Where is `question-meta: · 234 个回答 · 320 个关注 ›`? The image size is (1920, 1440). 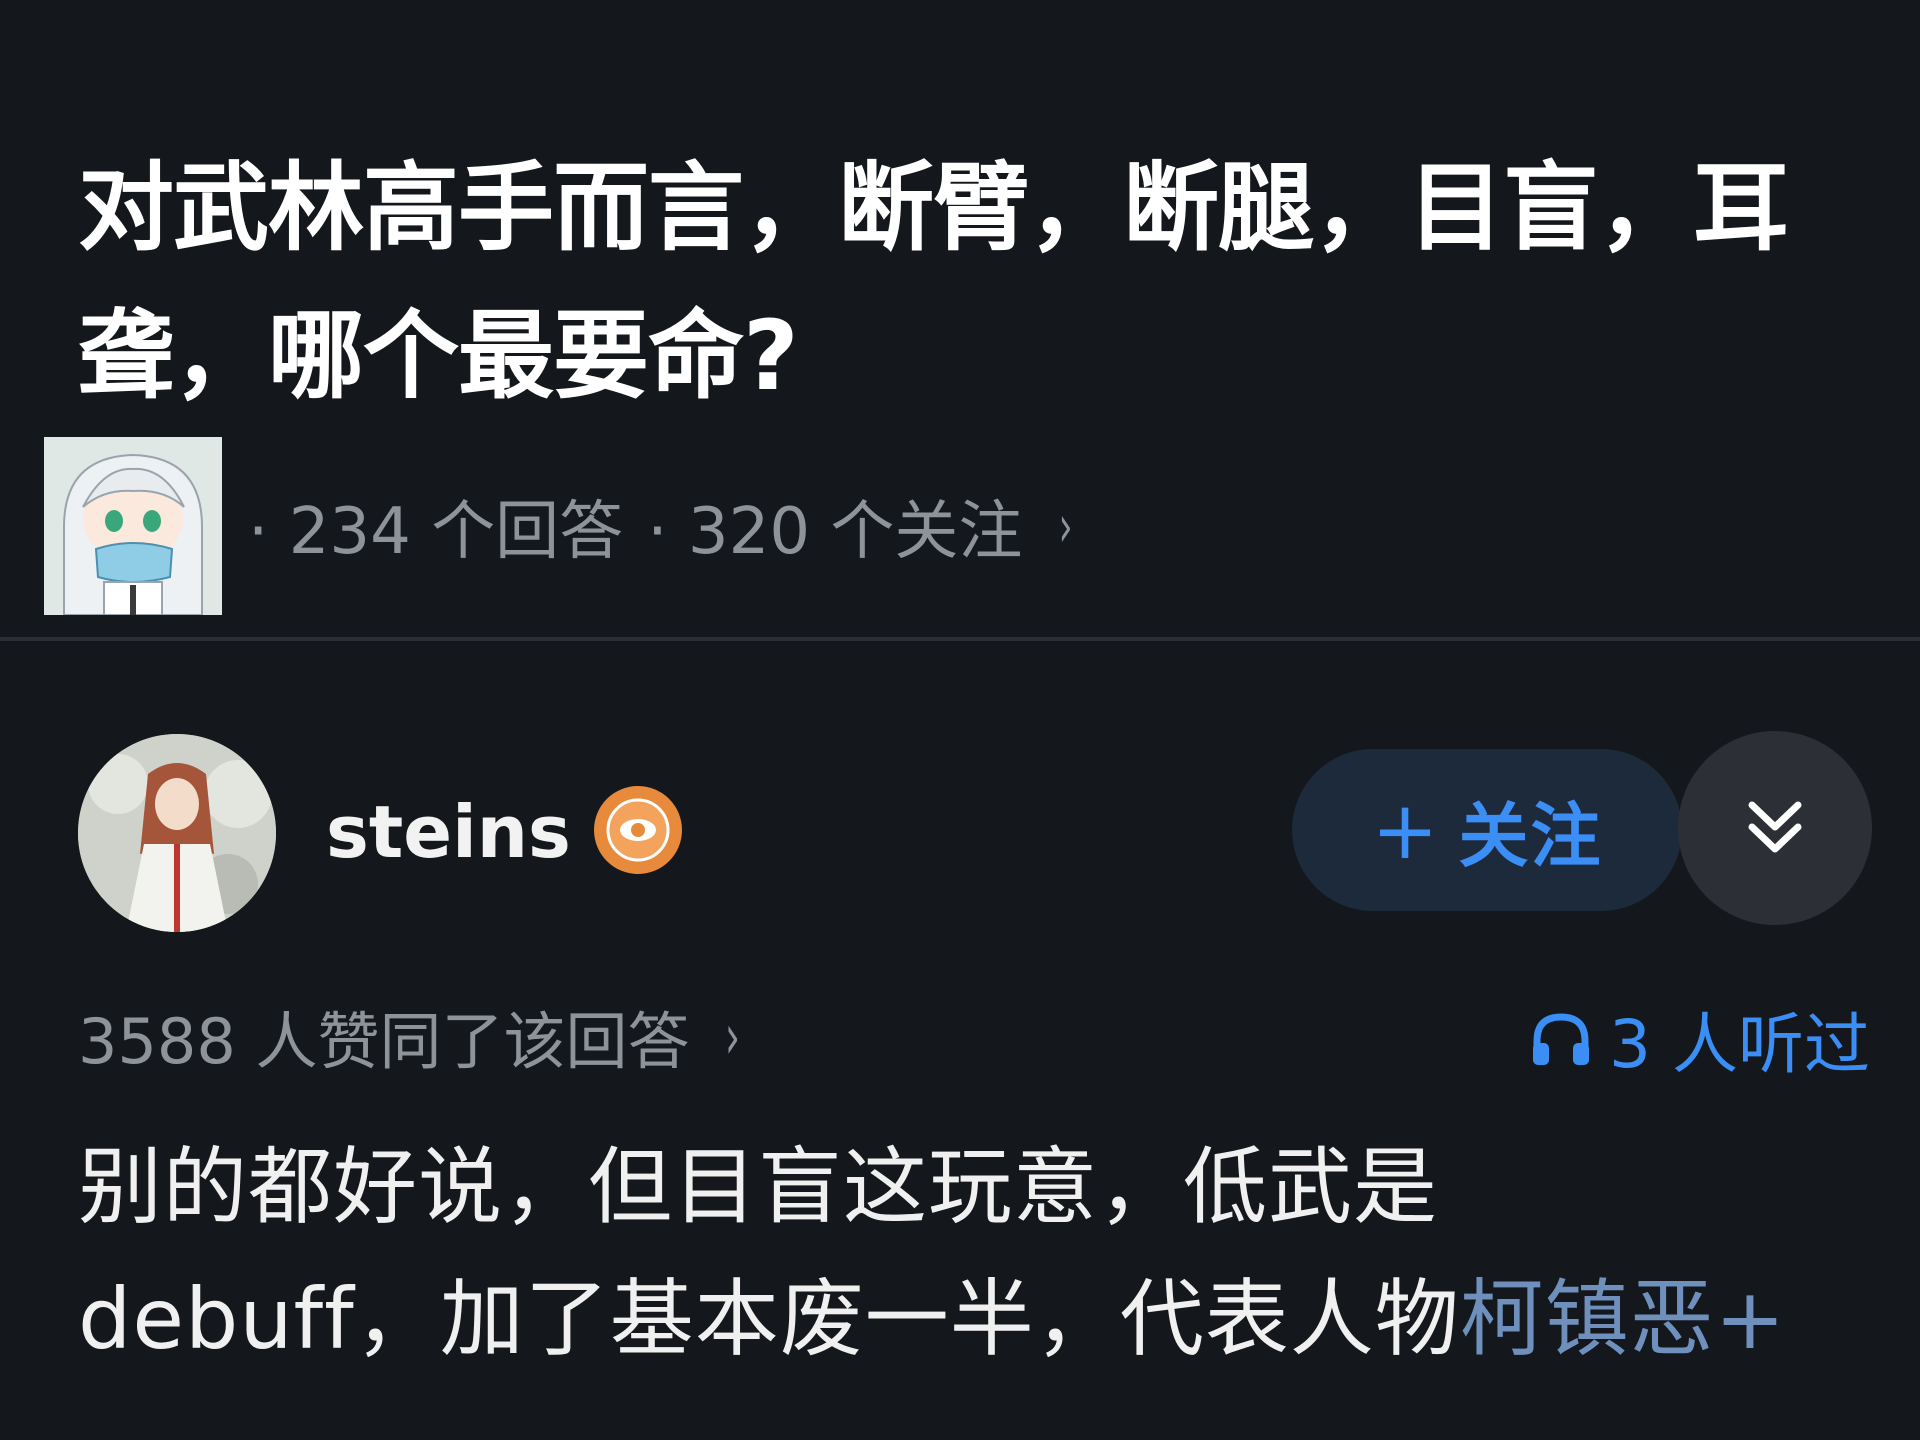 question-meta: · 234 个回答 · 320 个关注 › is located at coordinates (561, 526).